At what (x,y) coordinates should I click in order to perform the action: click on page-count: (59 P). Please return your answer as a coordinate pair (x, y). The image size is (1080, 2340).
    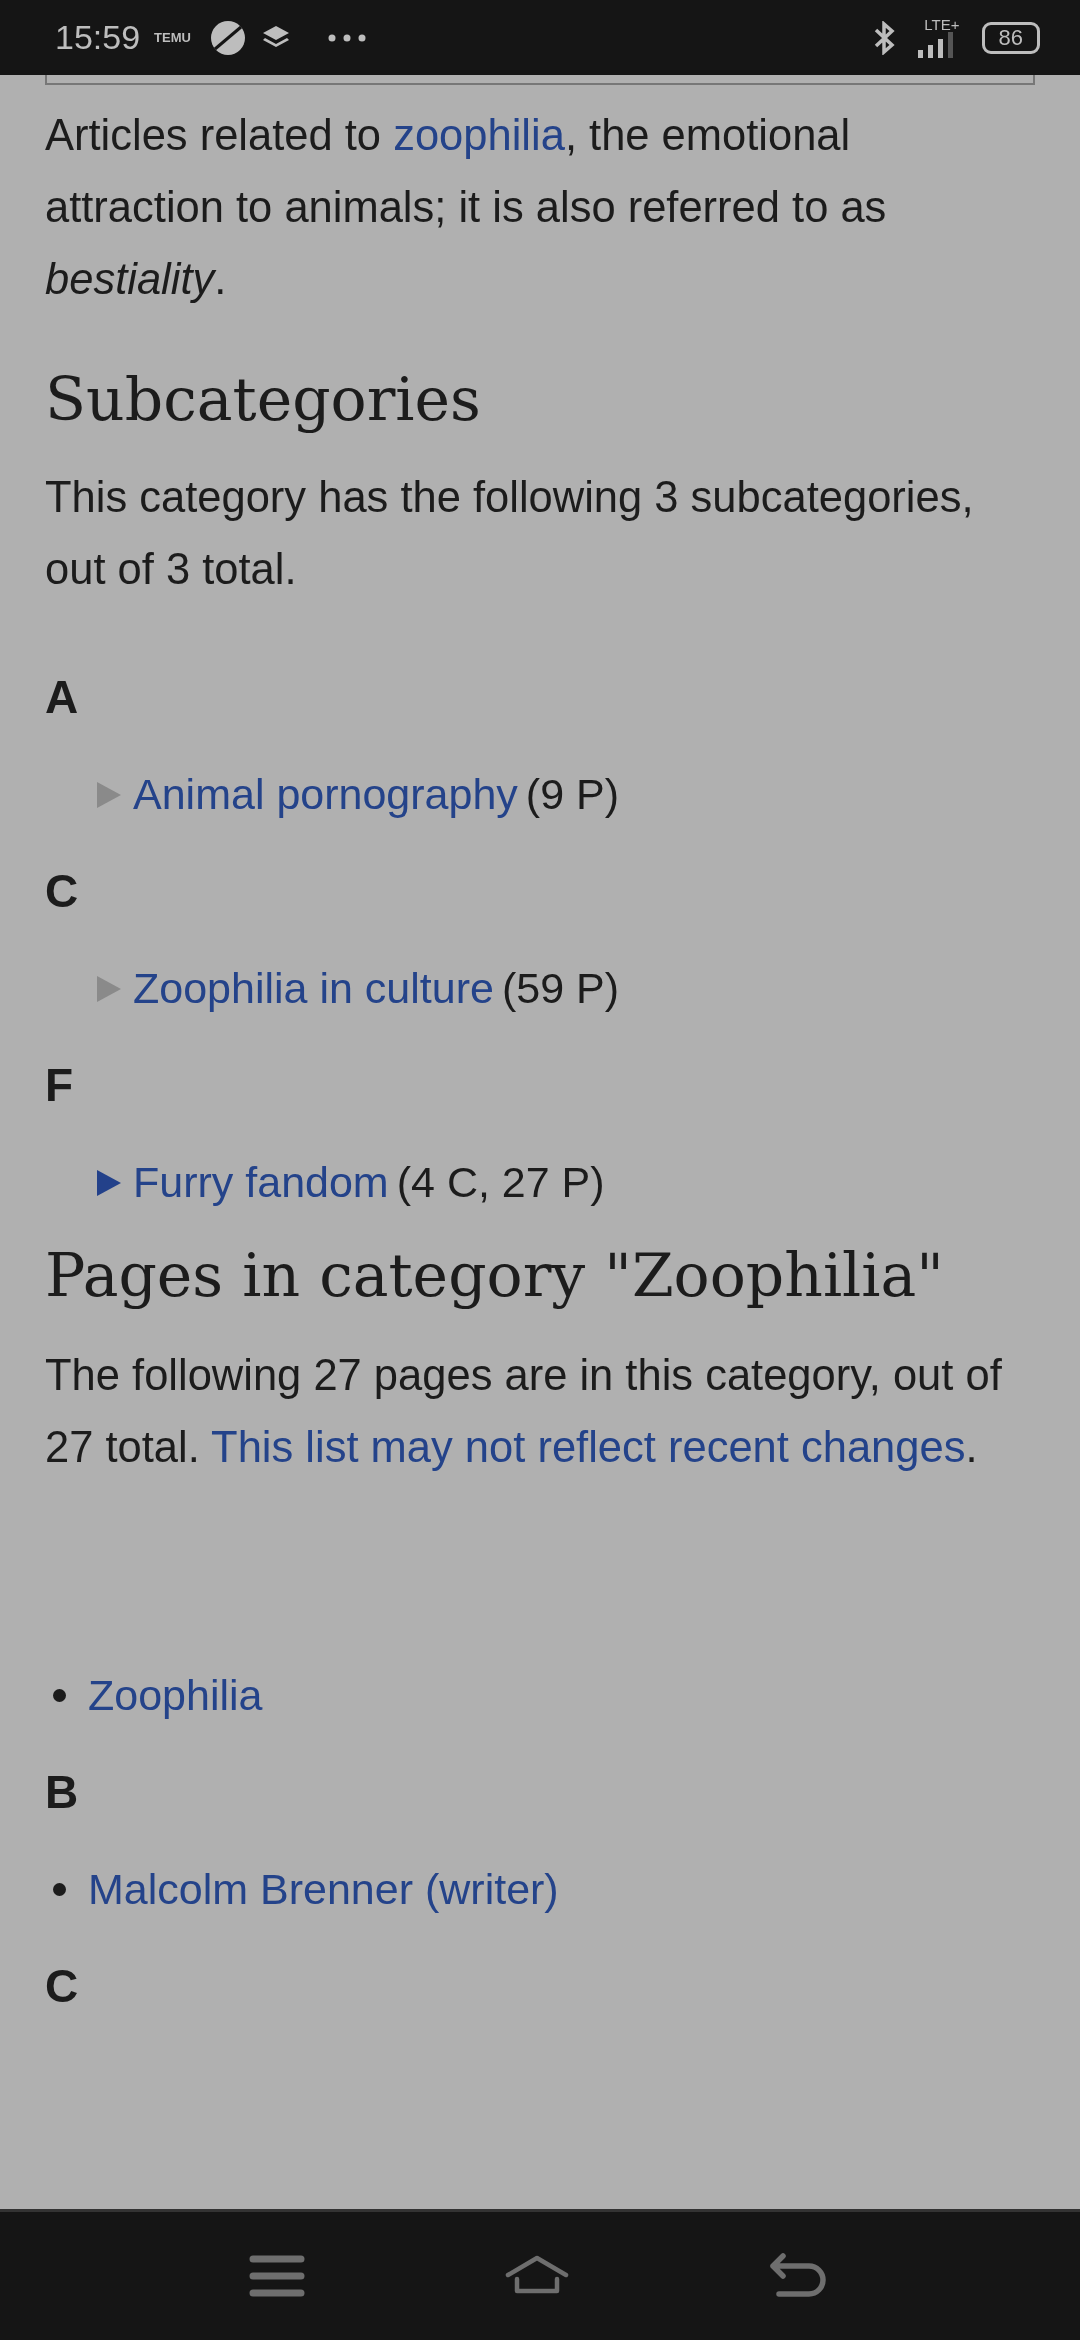
    Looking at the image, I should click on (560, 988).